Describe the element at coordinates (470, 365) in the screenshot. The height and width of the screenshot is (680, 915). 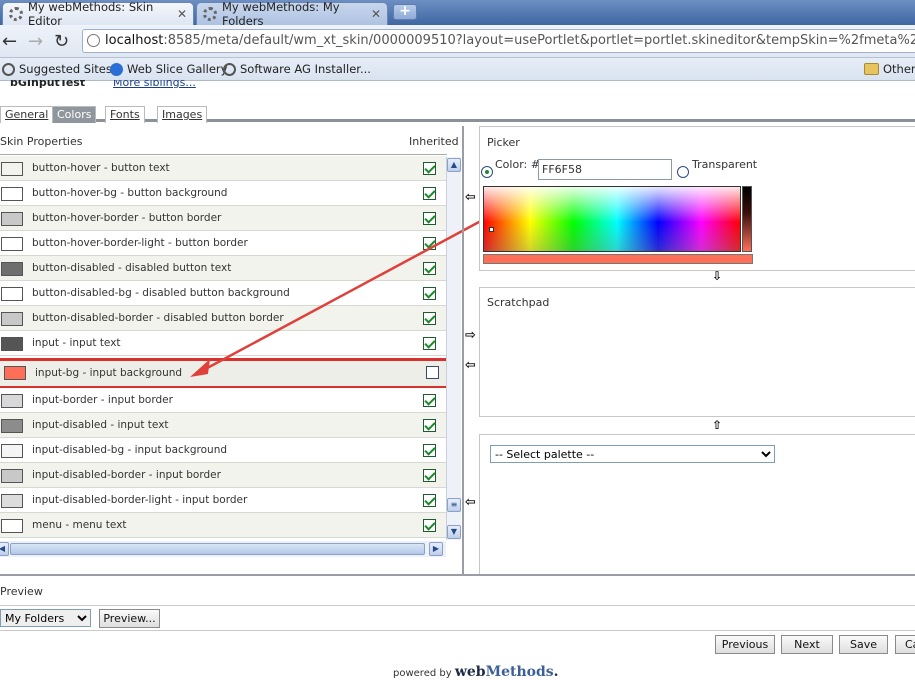
I see `from-scratchpad-arrow-icon: ⇦` at that location.